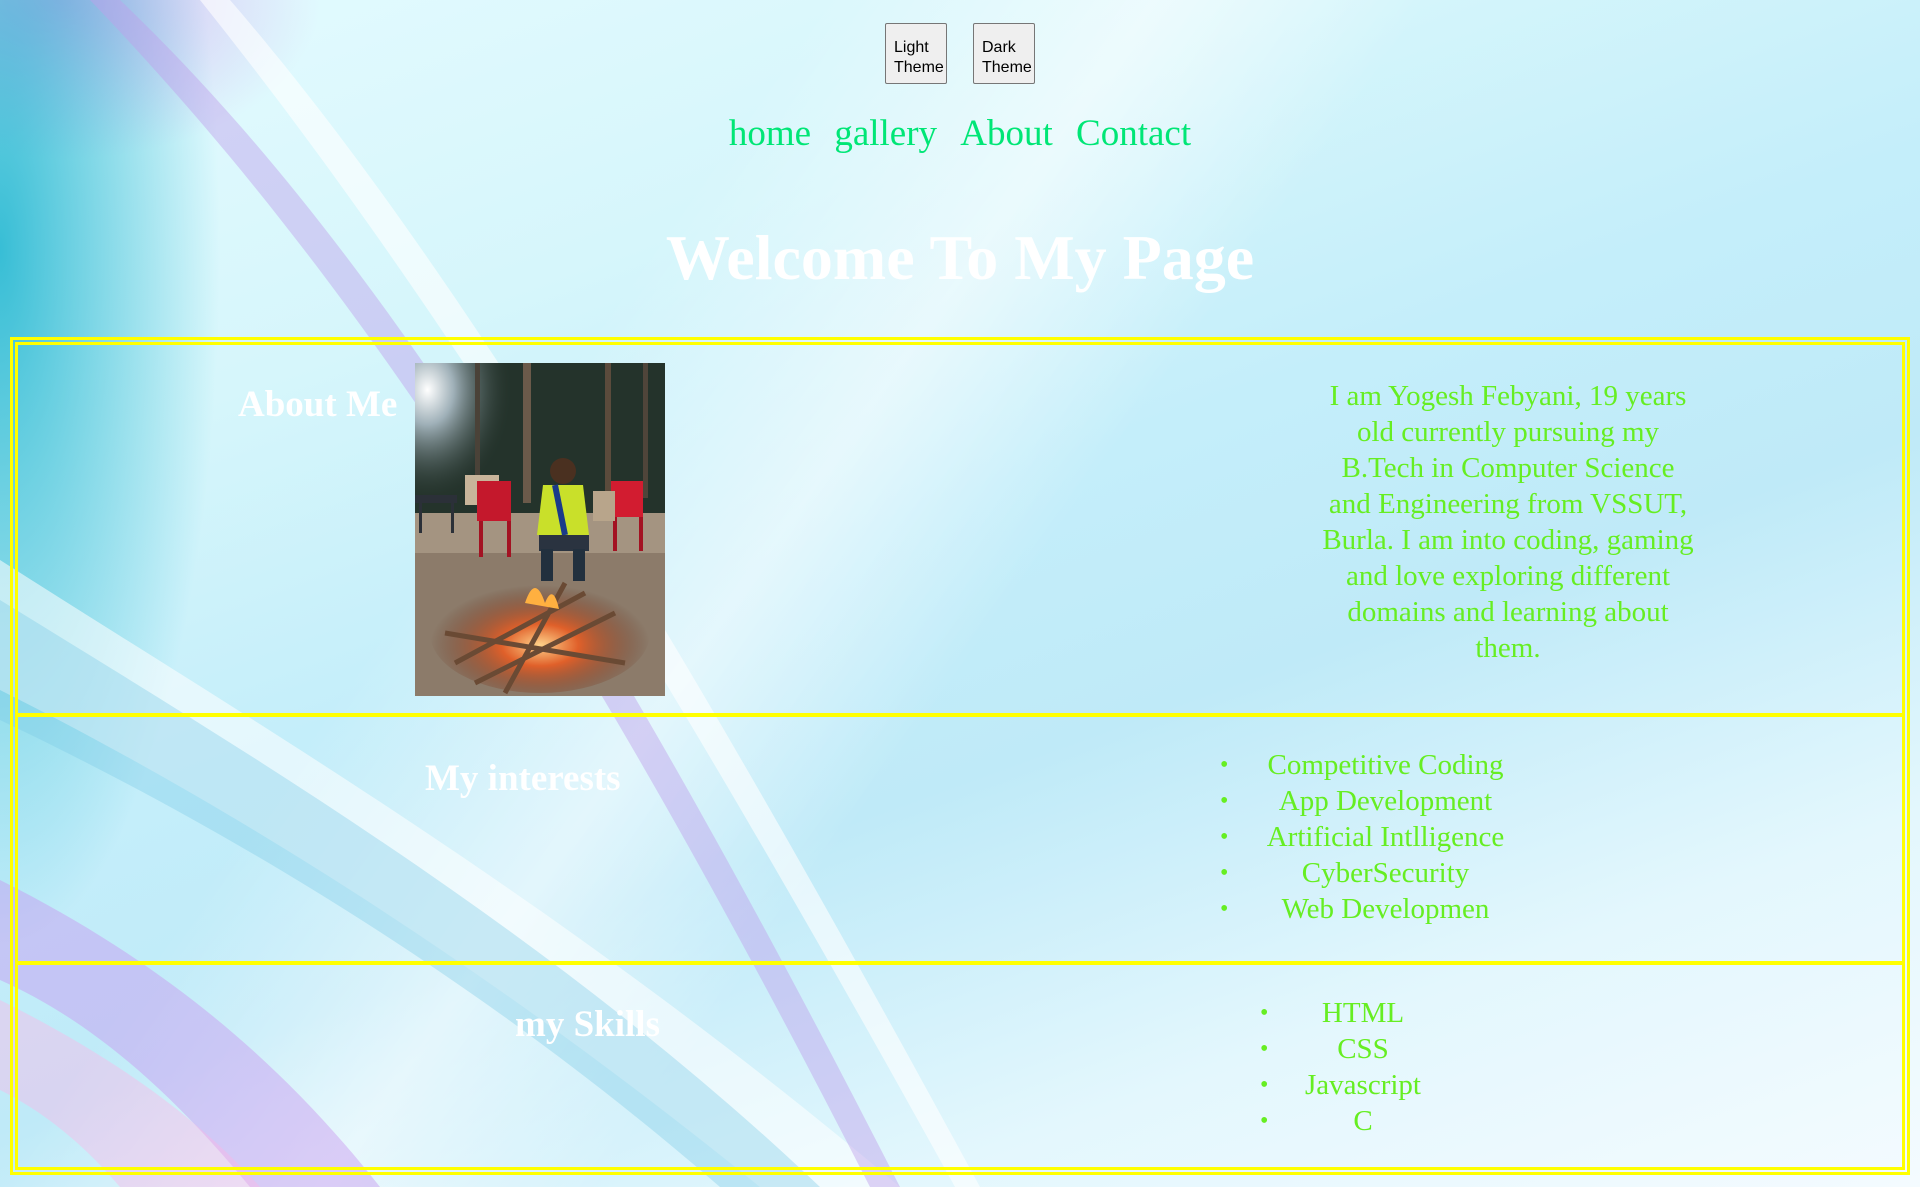 Image resolution: width=1920 pixels, height=1187 pixels. What do you see at coordinates (587, 1024) in the screenshot?
I see `skills-heading: my Skills` at bounding box center [587, 1024].